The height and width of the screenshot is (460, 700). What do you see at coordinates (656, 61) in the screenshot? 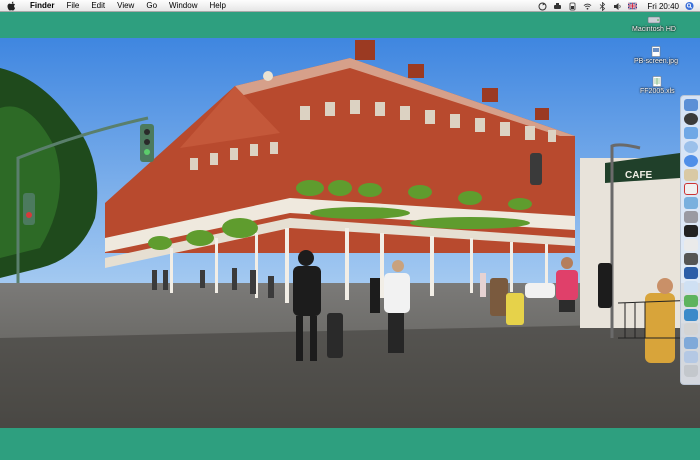
I see `desktop-icon-label: PB-screen.jpg` at bounding box center [656, 61].